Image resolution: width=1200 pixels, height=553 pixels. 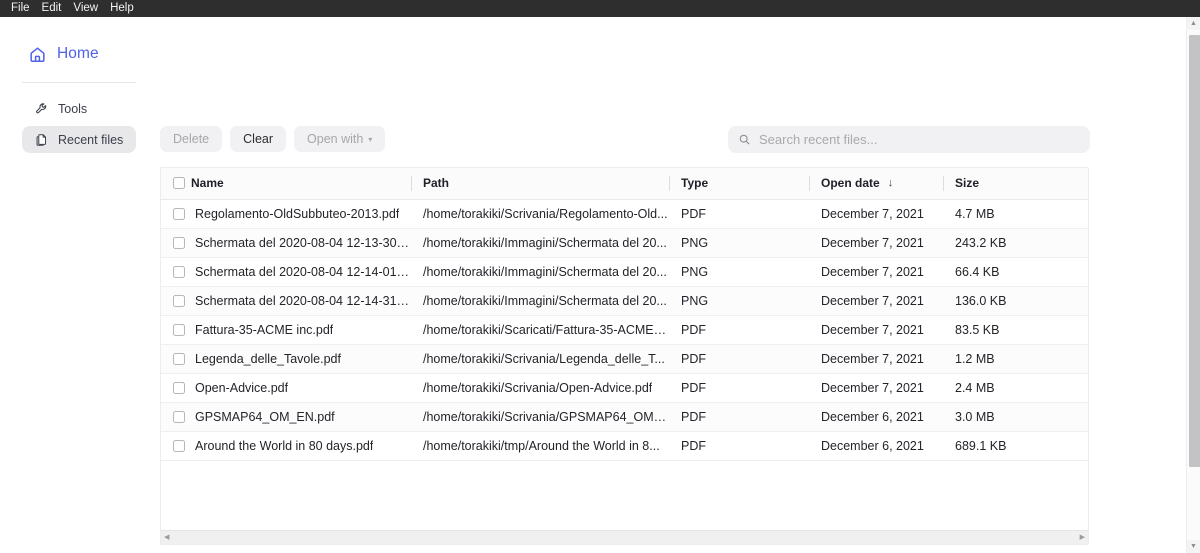 I want to click on column-header-type: Type, so click(x=739, y=184).